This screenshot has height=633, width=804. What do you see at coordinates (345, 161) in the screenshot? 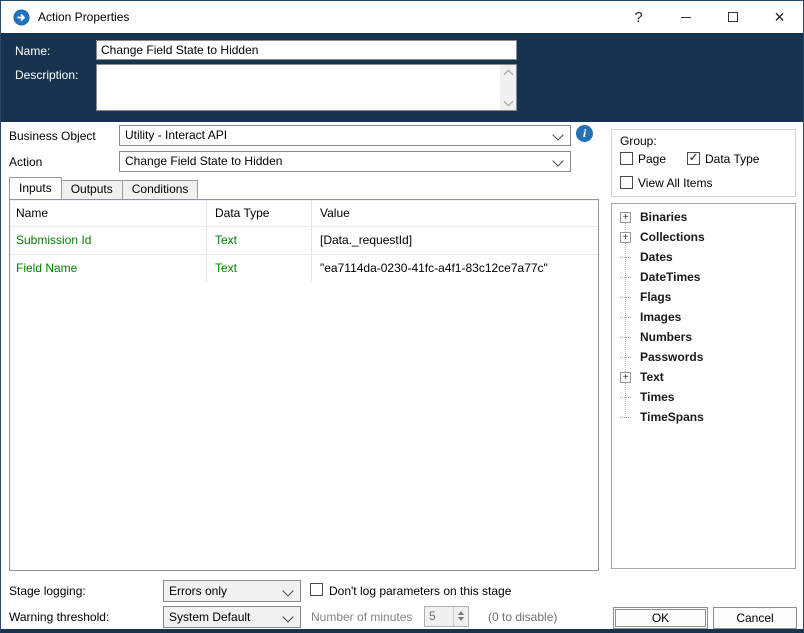
I see `action-dropdown: Change Field State to Hidden` at bounding box center [345, 161].